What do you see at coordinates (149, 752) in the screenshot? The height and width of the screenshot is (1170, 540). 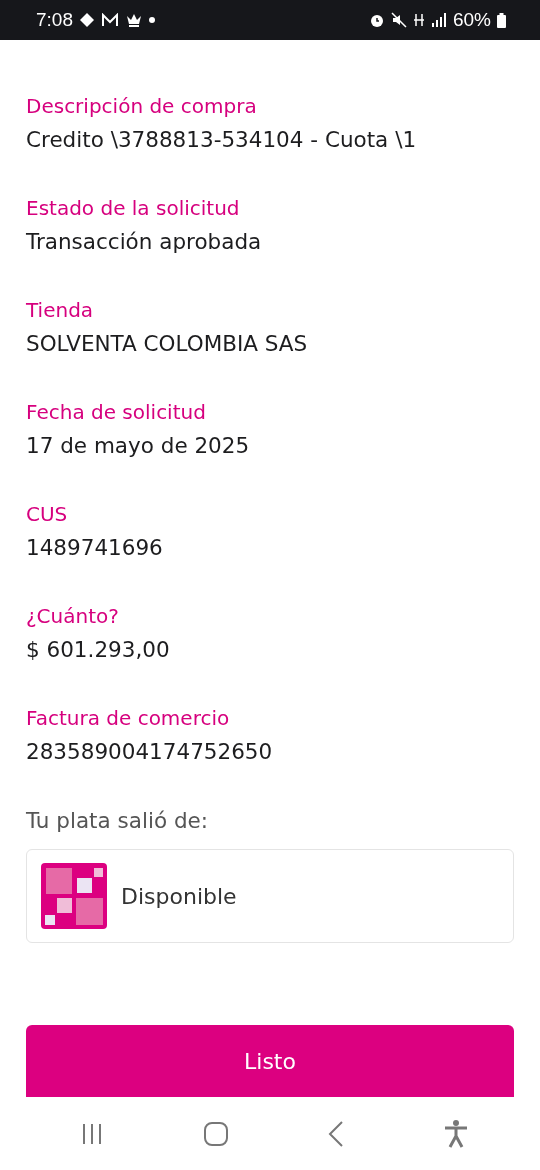 I see `field-value: 283589004174752650` at bounding box center [149, 752].